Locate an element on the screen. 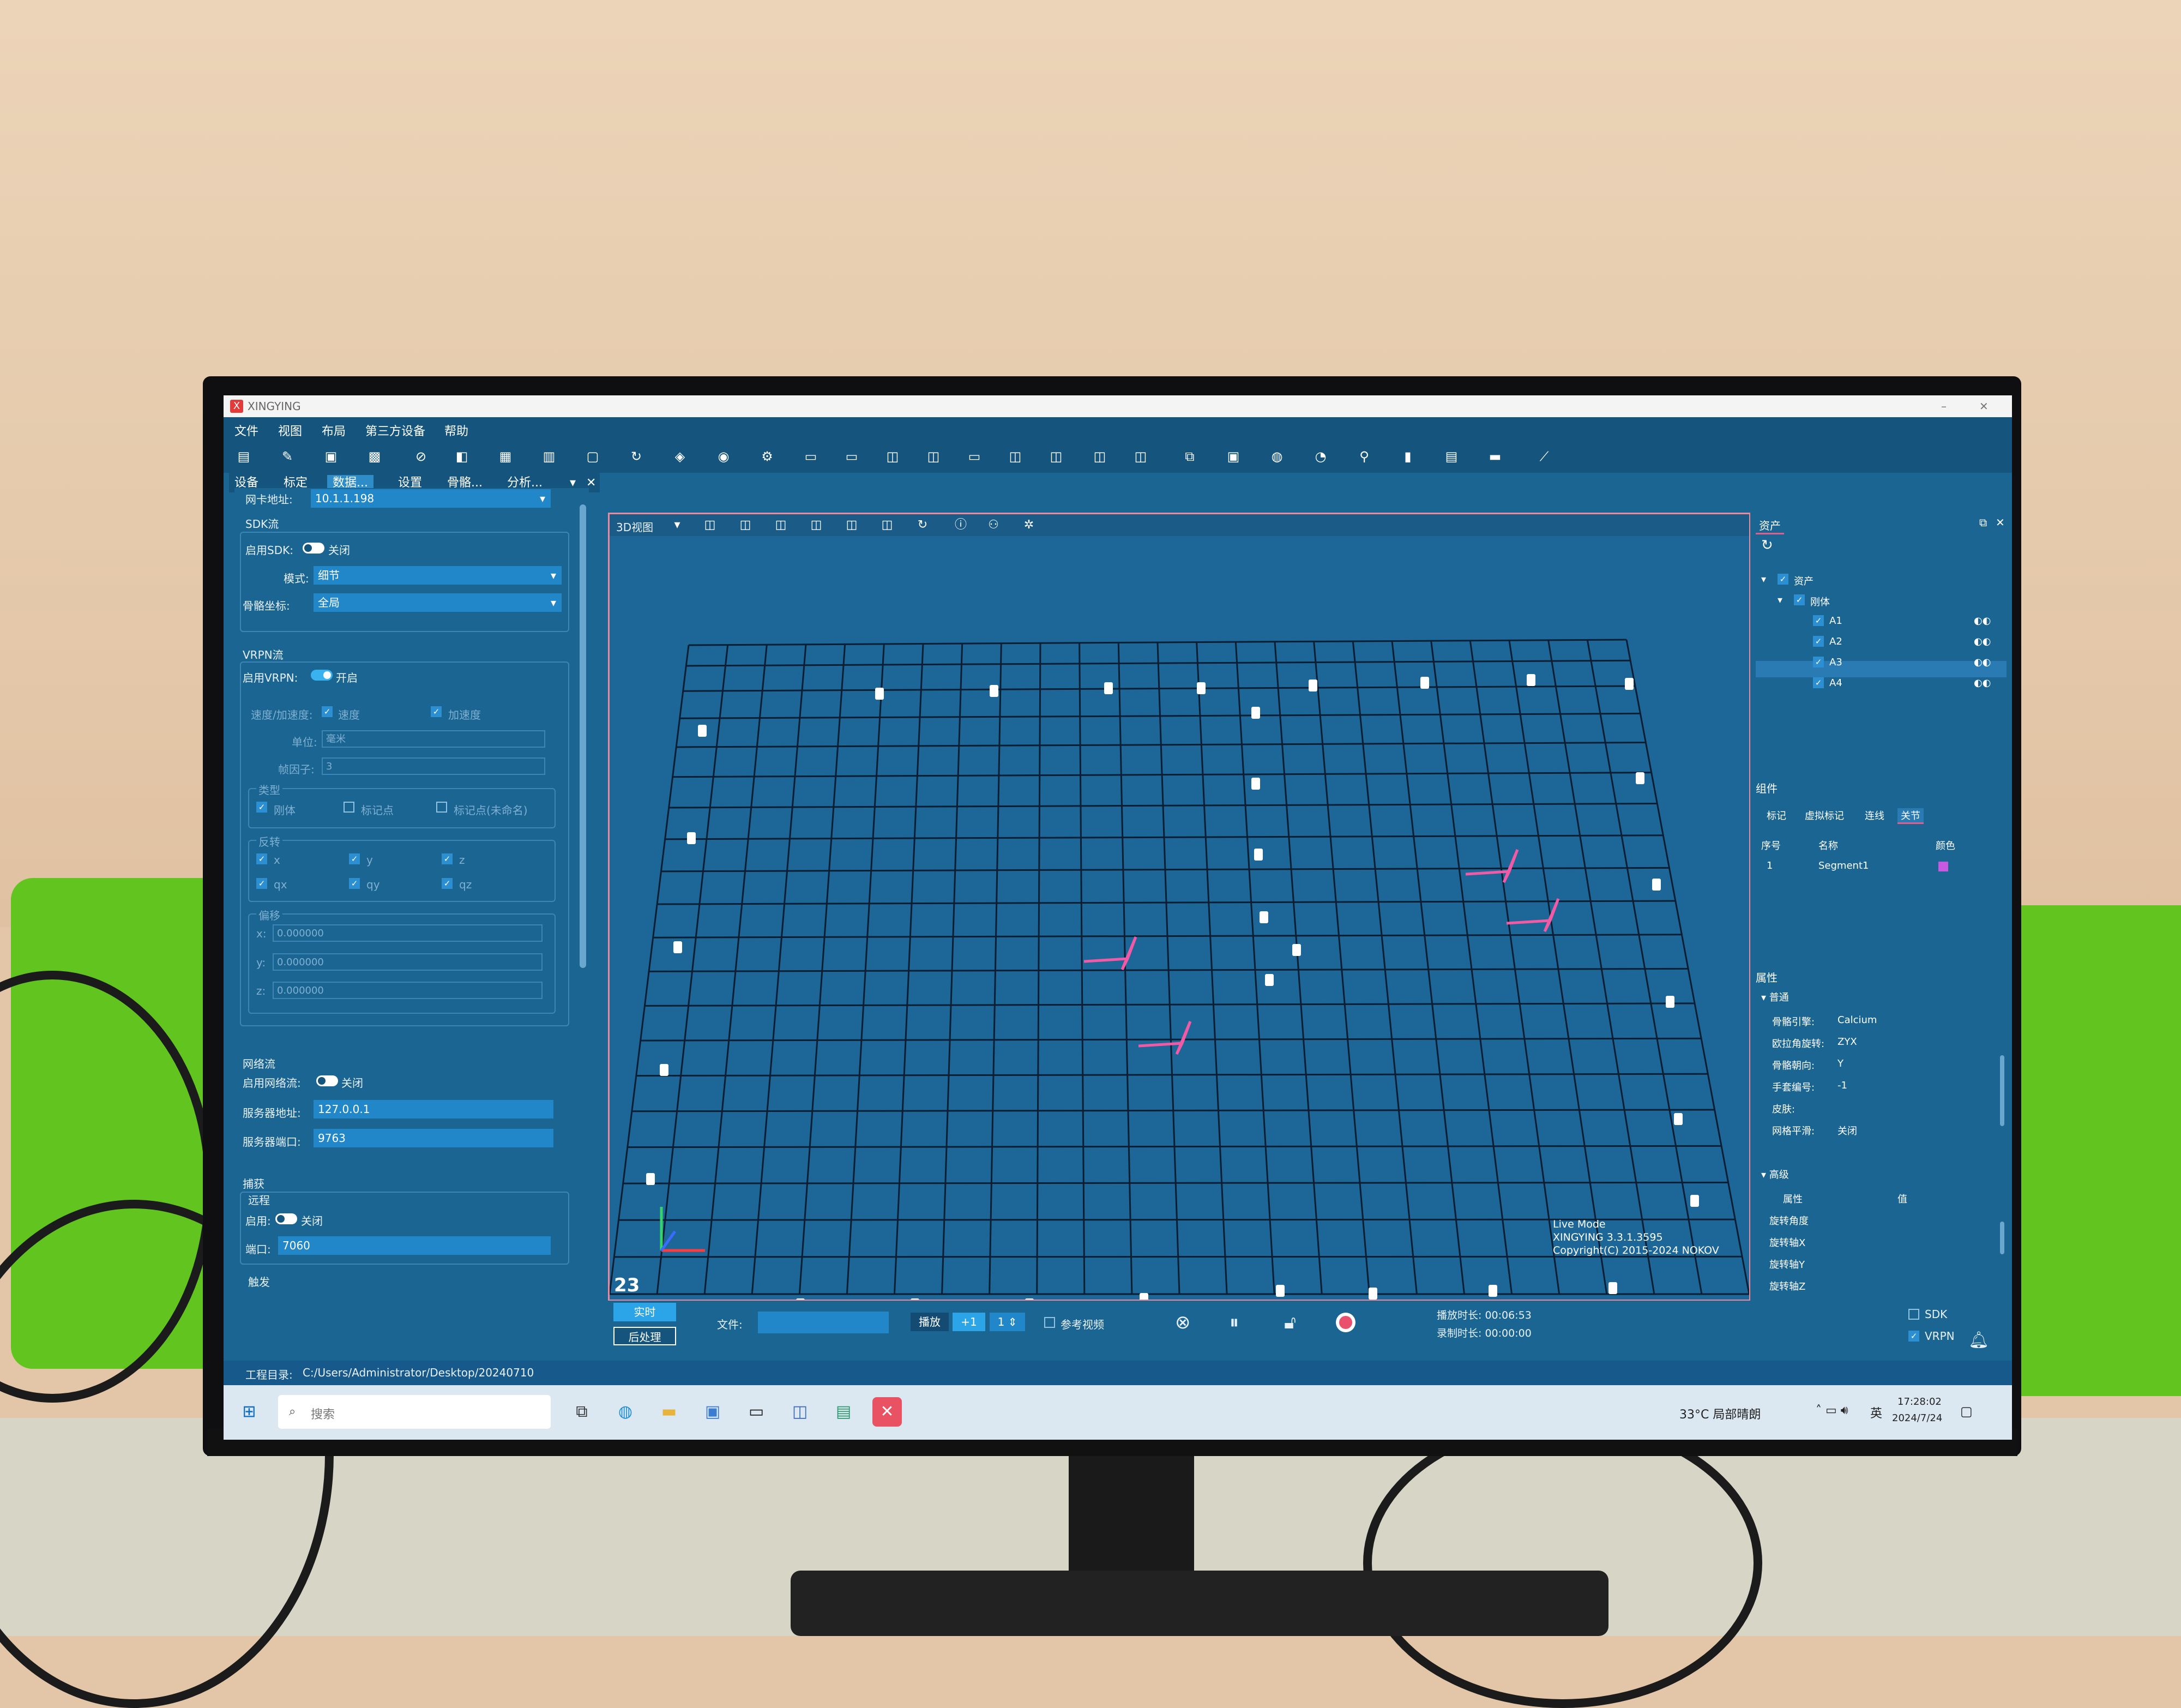 The width and height of the screenshot is (2181, 1708). open-folder-icon: ▤ is located at coordinates (243, 456).